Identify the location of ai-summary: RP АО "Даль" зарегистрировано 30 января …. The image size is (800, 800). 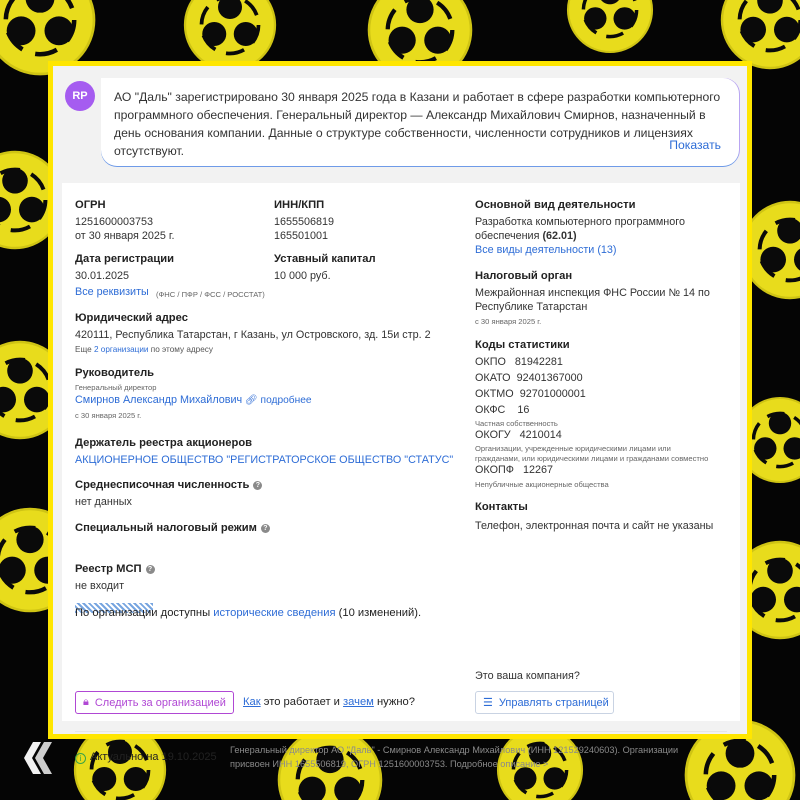
(400, 126).